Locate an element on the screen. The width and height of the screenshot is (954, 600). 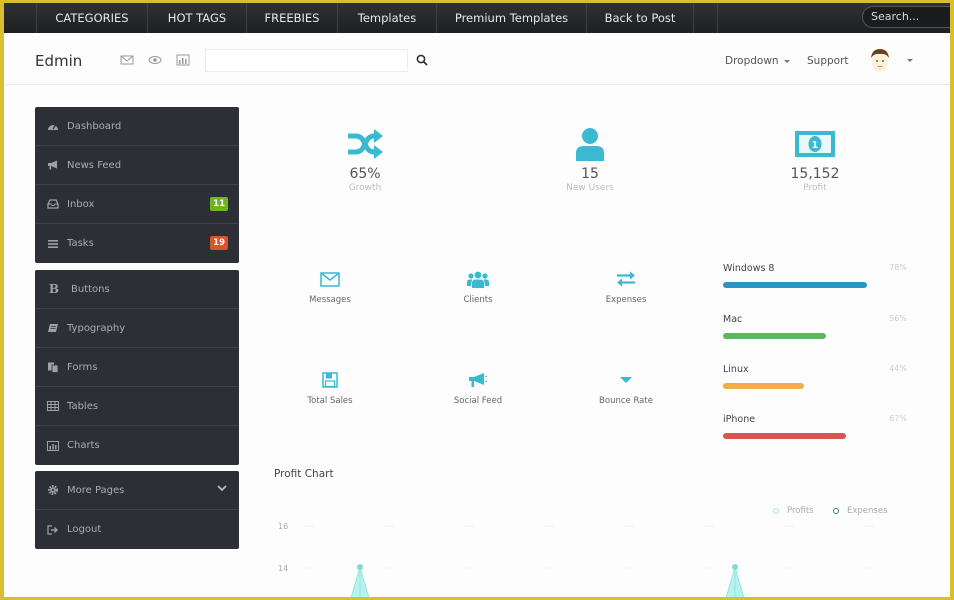
sidebar-item-news-feed: News Feed is located at coordinates (137, 165).